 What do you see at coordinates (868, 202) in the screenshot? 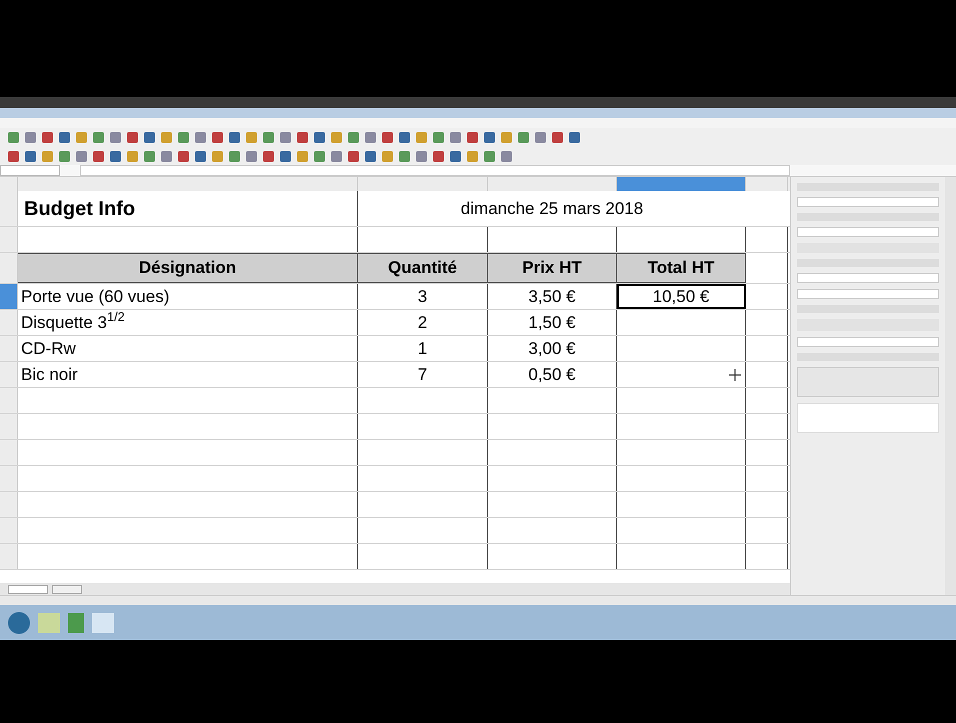
I see `style-field` at bounding box center [868, 202].